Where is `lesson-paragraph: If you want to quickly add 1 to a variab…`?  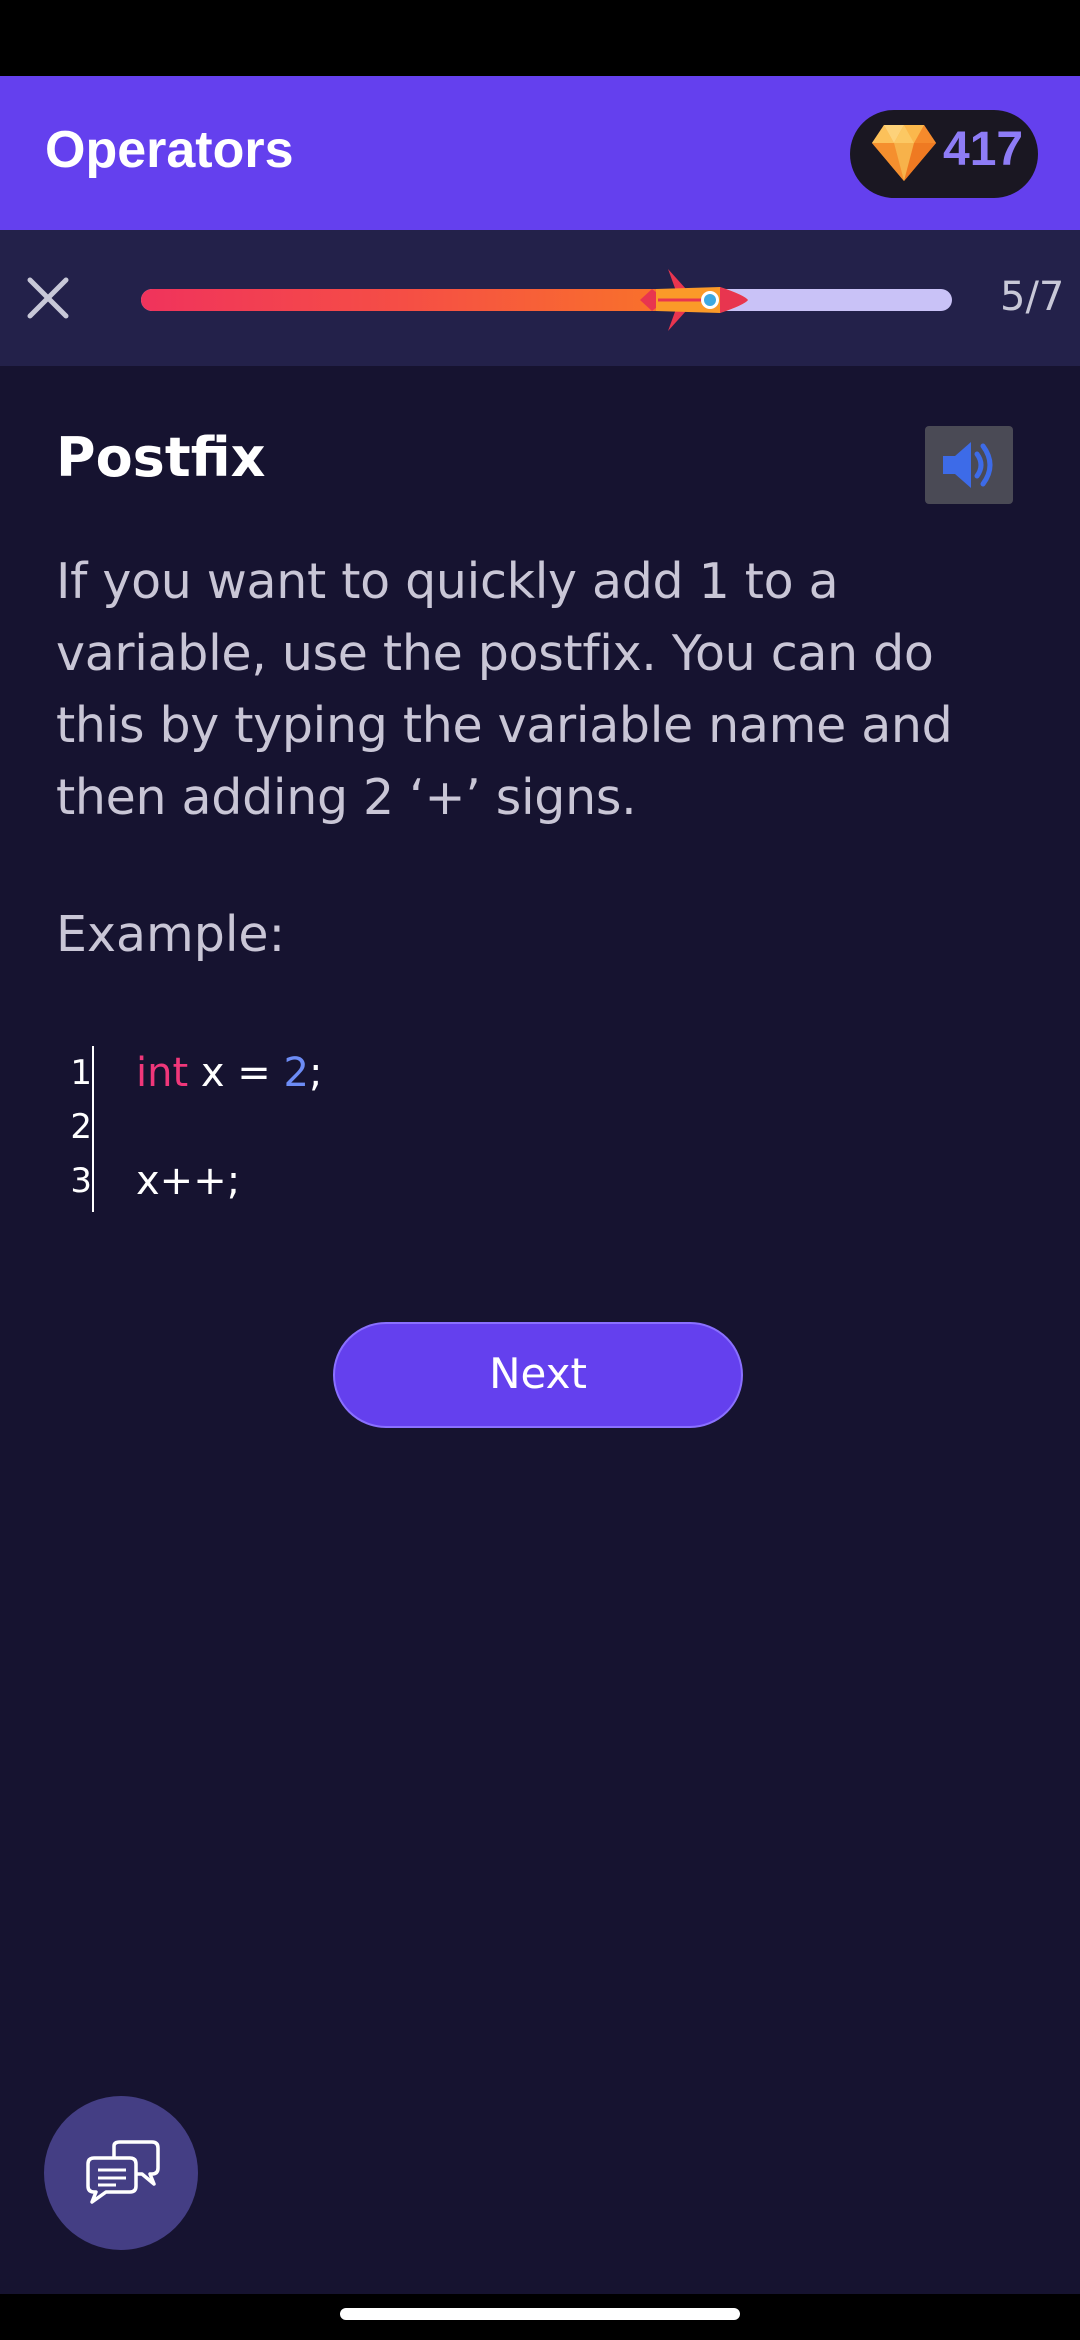
lesson-paragraph: If you want to quickly add 1 to a variab… is located at coordinates (504, 689).